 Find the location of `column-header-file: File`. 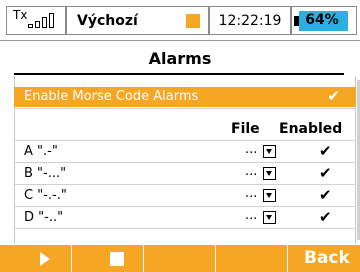

column-header-file: File is located at coordinates (245, 129).